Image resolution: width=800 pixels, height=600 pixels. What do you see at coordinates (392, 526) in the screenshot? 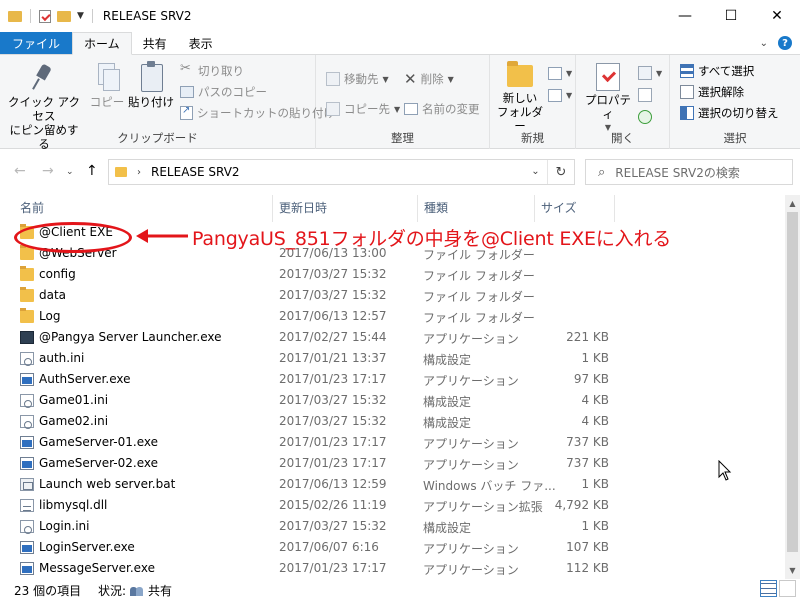
I see `file-row: Login.ini 2017/03/27 15:32 構成設定 1 KB` at bounding box center [392, 526].